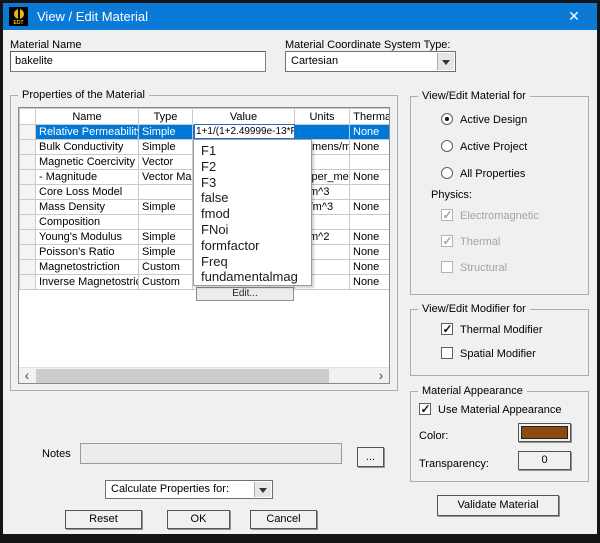  Describe the element at coordinates (574, 16) in the screenshot. I see `close-icon: ✕` at that location.